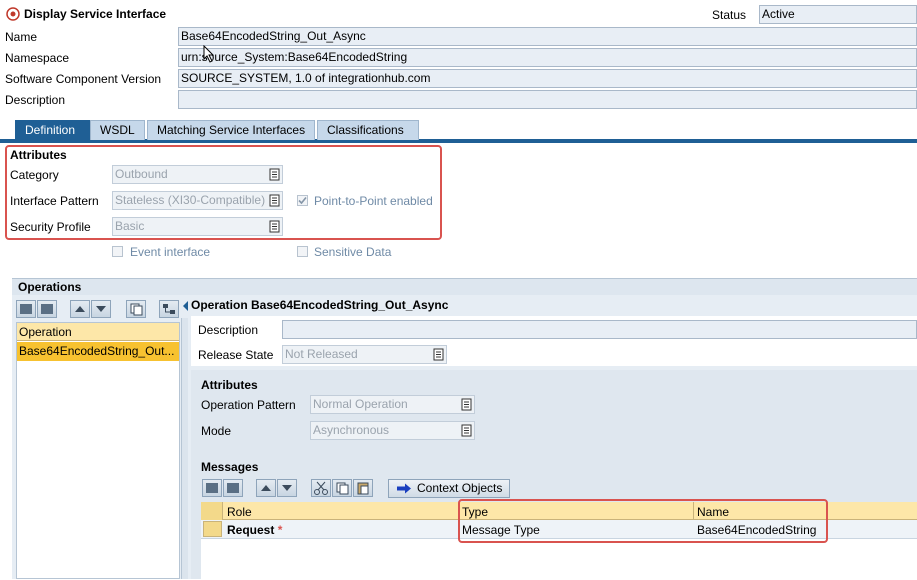  What do you see at coordinates (364, 354) in the screenshot?
I see `release-state-select: Not Released` at bounding box center [364, 354].